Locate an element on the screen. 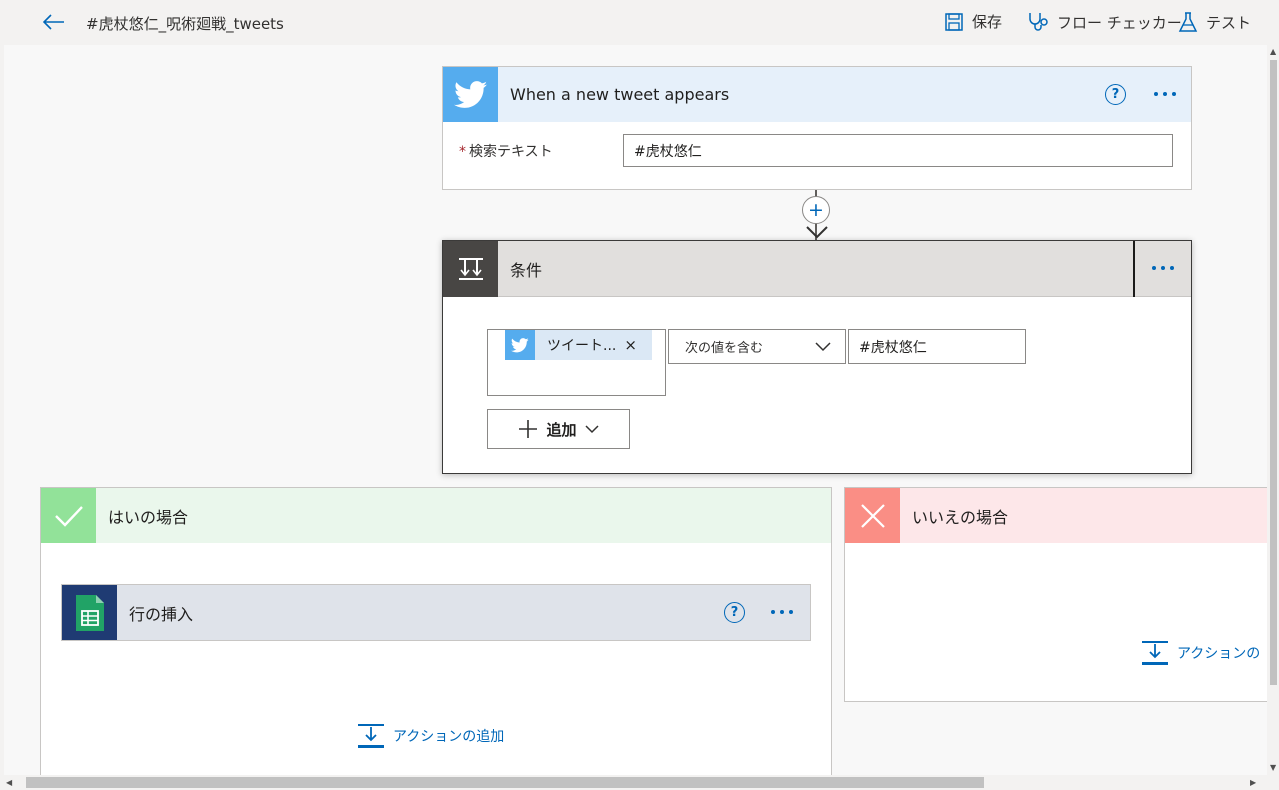  flow-checker-label: フロー チェッカー is located at coordinates (1119, 22).